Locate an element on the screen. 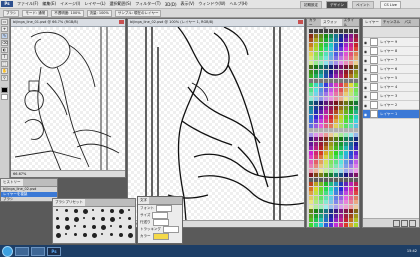 This screenshot has height=257, width=420. layer-row: ◉ レイヤー 2 is located at coordinates (391, 105).